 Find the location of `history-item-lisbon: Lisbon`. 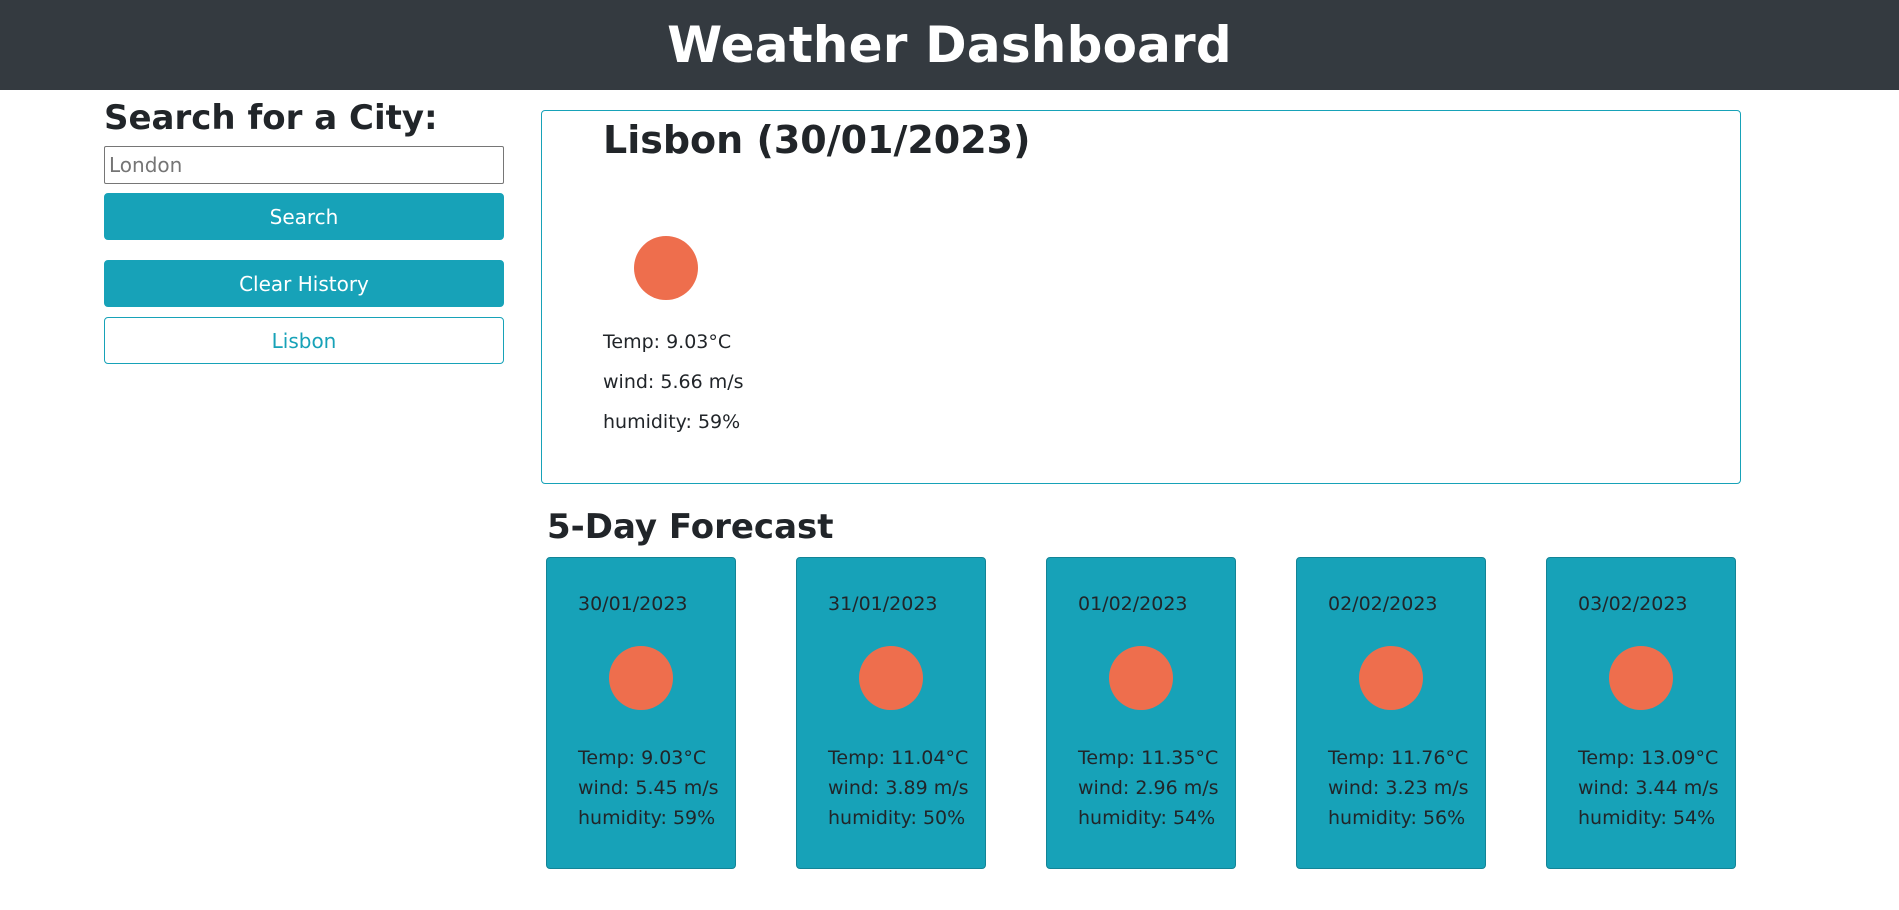

history-item-lisbon: Lisbon is located at coordinates (304, 340).